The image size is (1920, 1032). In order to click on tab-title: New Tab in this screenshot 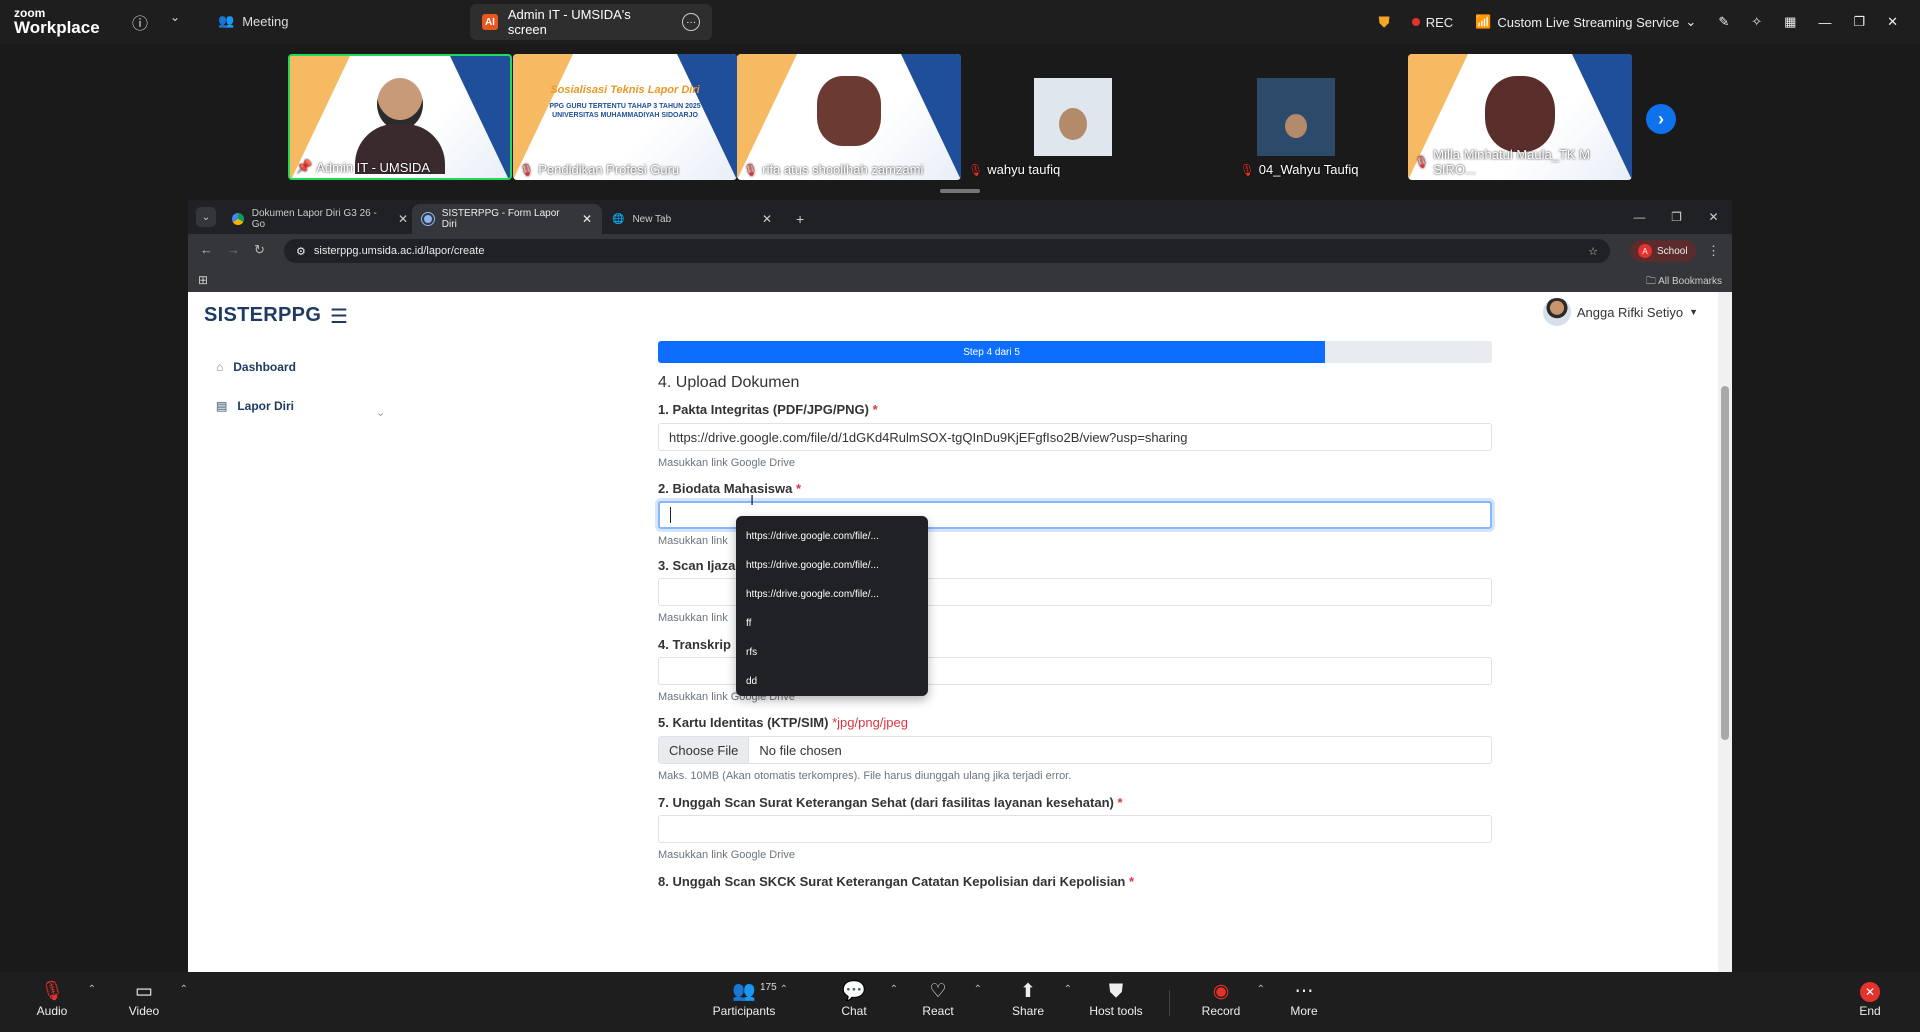, I will do `click(652, 219)`.